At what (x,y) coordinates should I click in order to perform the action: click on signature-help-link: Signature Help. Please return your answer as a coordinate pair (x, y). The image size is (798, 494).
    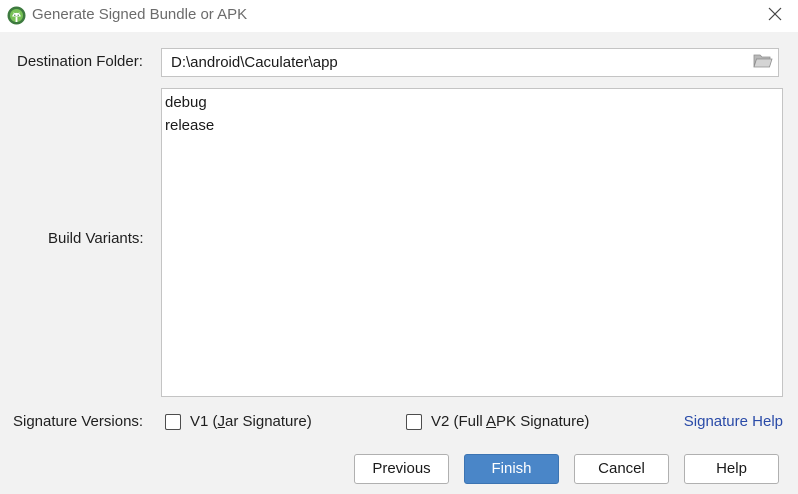
    Looking at the image, I should click on (733, 421).